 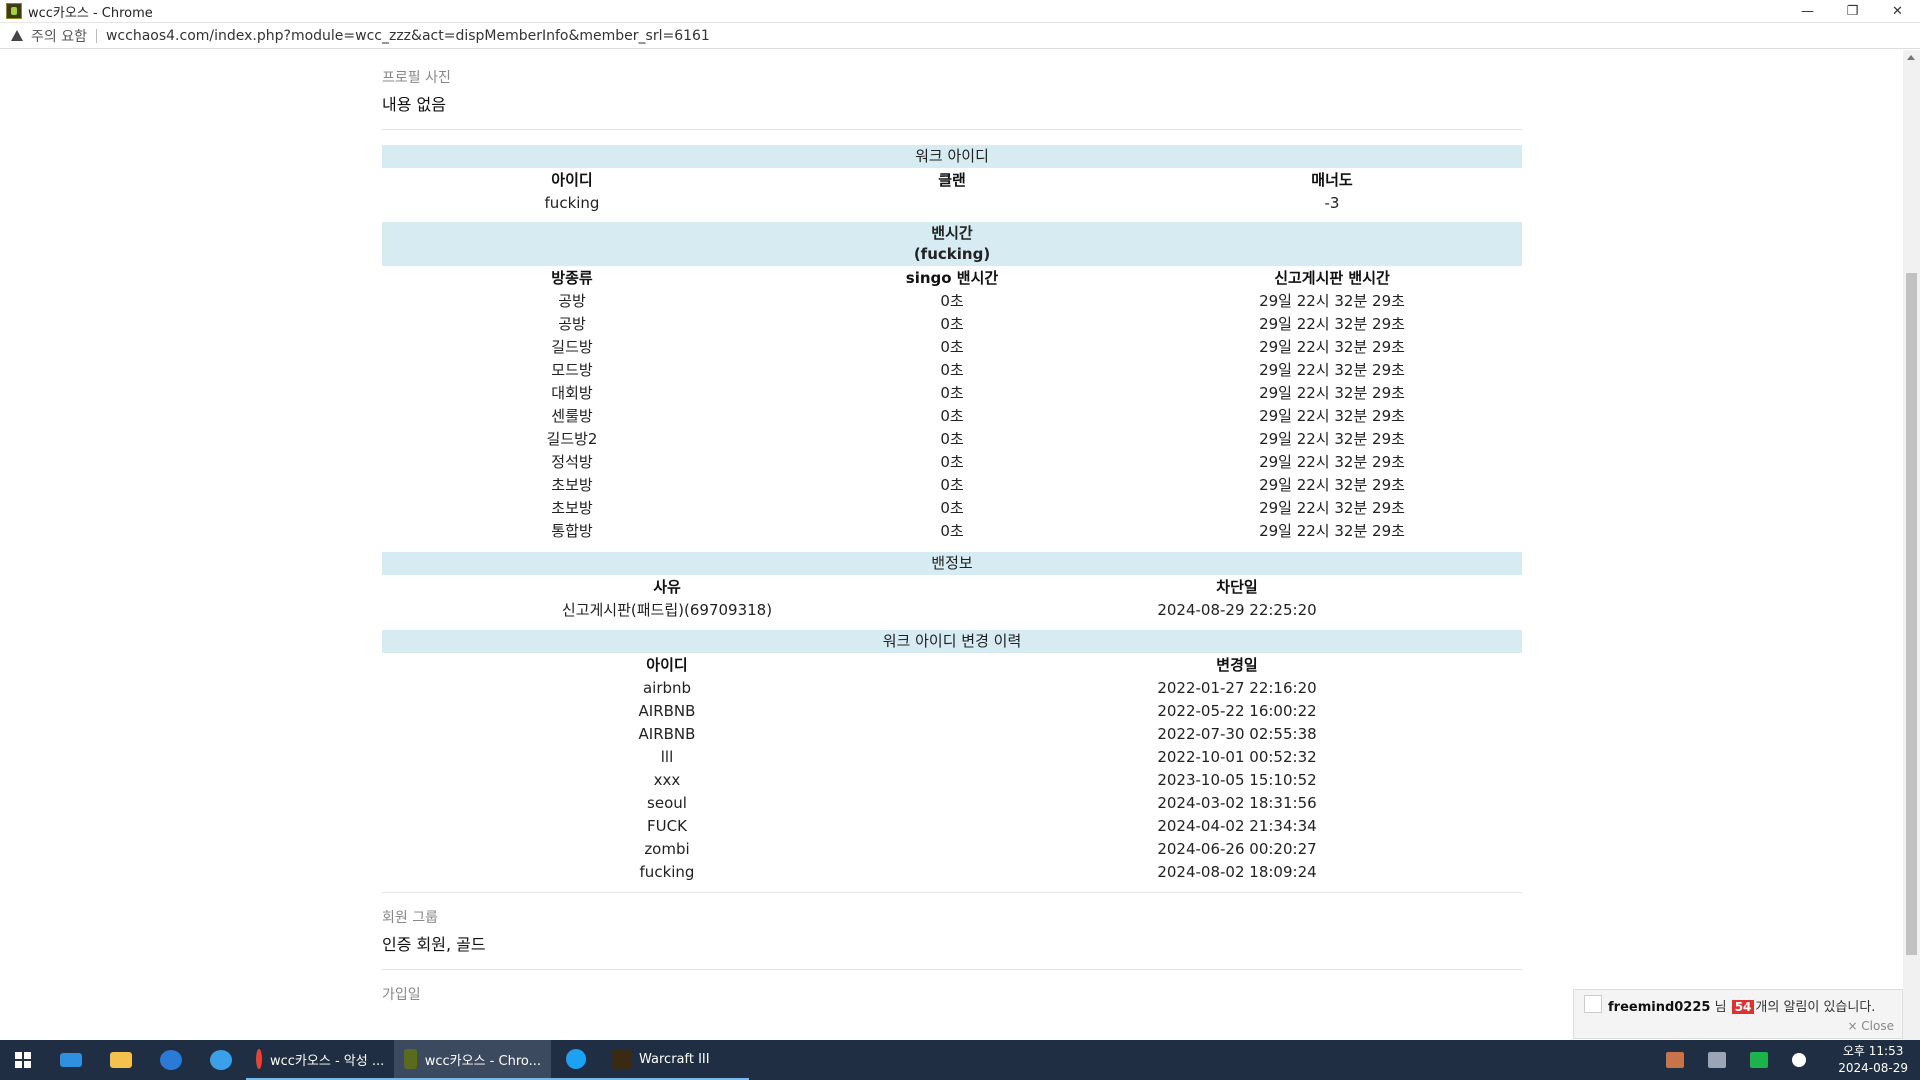 I want to click on bird-app-icon, so click(x=576, y=1059).